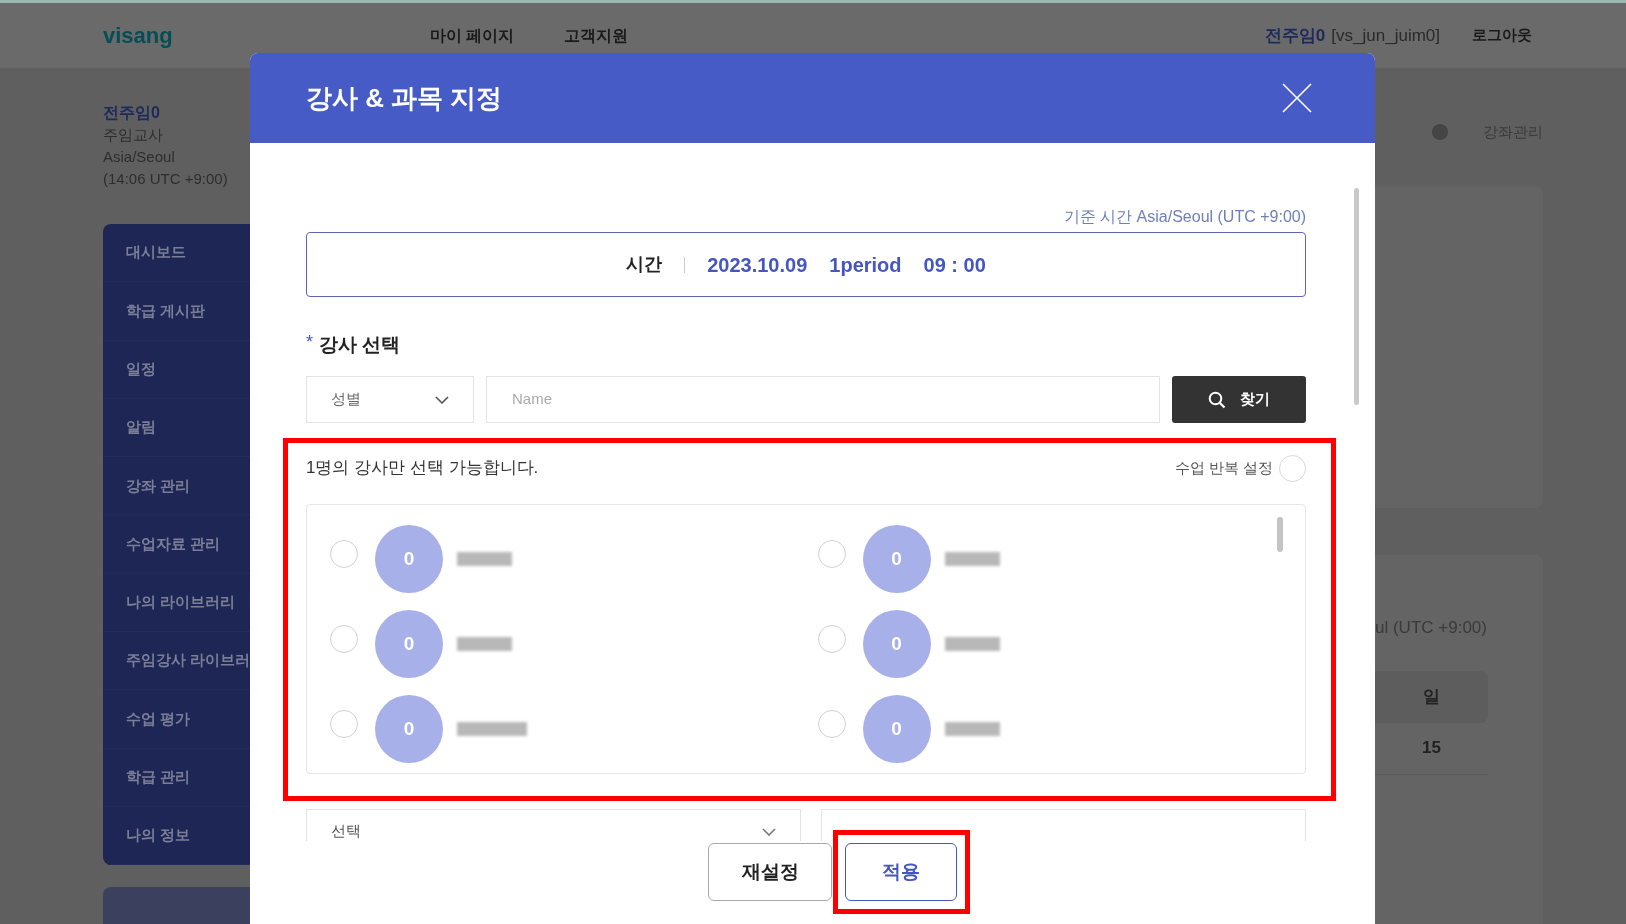 The width and height of the screenshot is (1626, 924). I want to click on repeat-label: 수업 반복 설정, so click(1223, 467).